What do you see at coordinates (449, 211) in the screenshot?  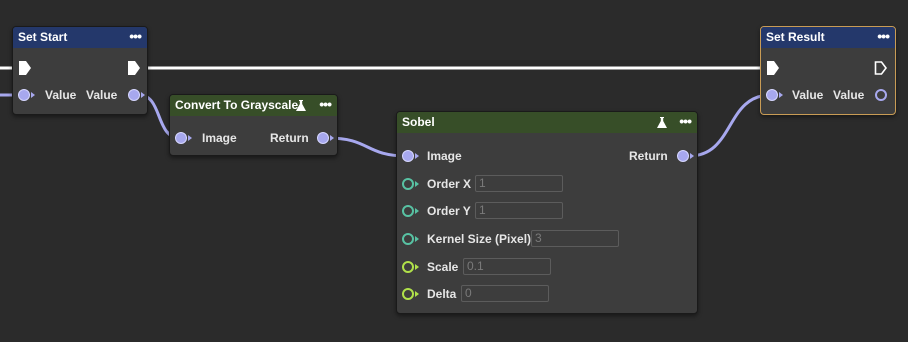 I see `param-label: Order Y` at bounding box center [449, 211].